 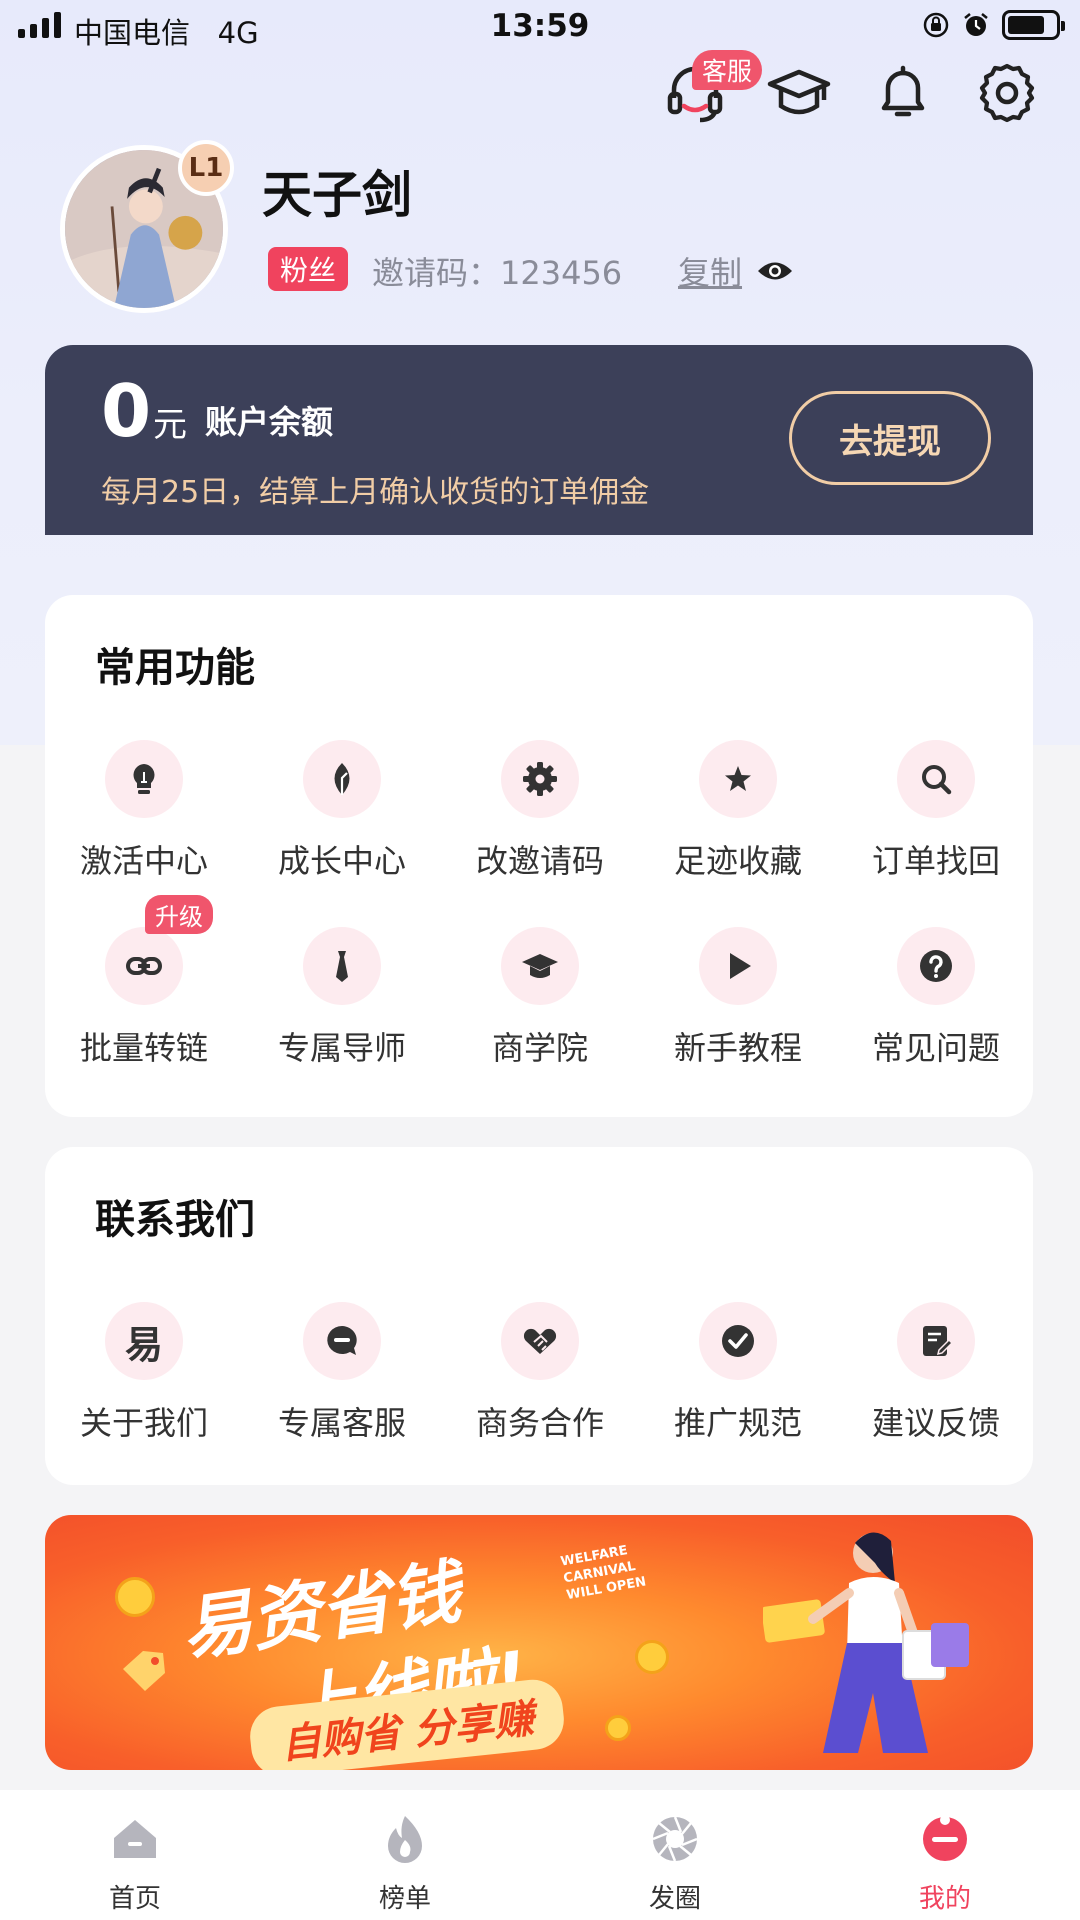 I want to click on level-badge: L1, so click(x=206, y=168).